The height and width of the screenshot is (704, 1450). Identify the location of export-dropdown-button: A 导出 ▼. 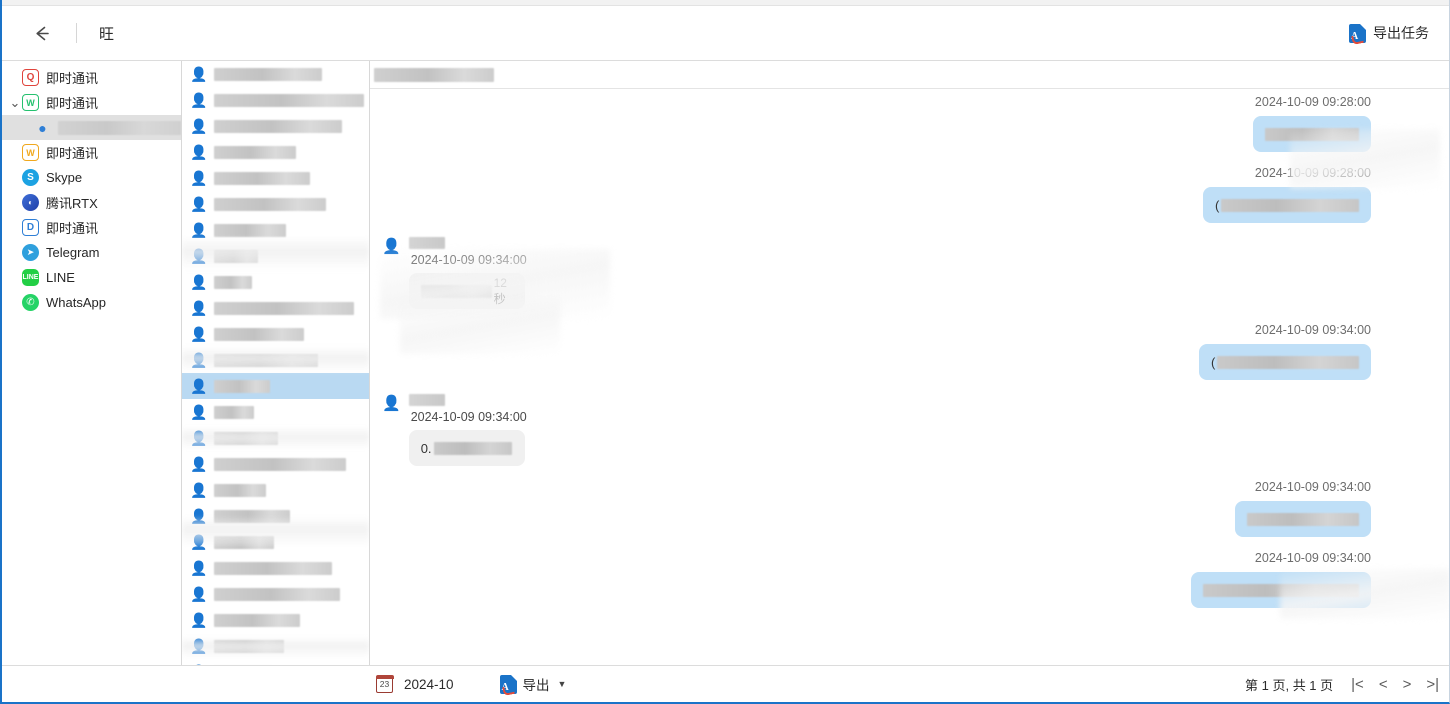
(532, 685).